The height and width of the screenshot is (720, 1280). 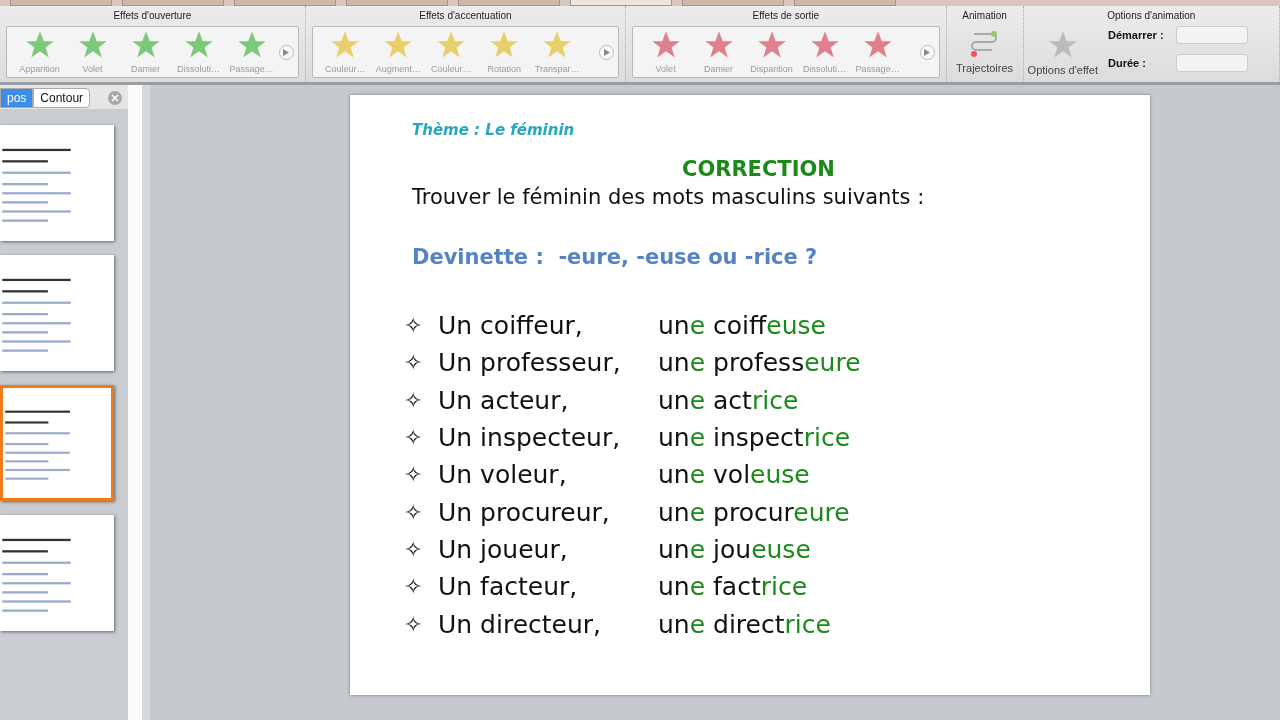 What do you see at coordinates (503, 475) in the screenshot?
I see `masculine-word: Un voleur,` at bounding box center [503, 475].